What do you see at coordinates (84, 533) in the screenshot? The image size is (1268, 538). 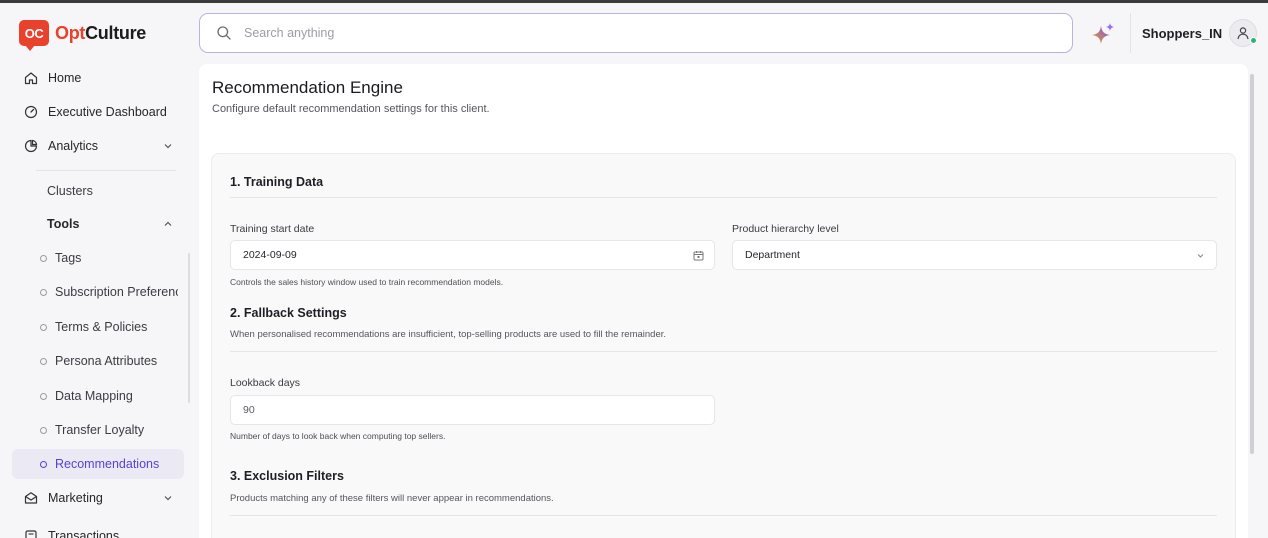 I see `sidebar-item-label: Transactions` at bounding box center [84, 533].